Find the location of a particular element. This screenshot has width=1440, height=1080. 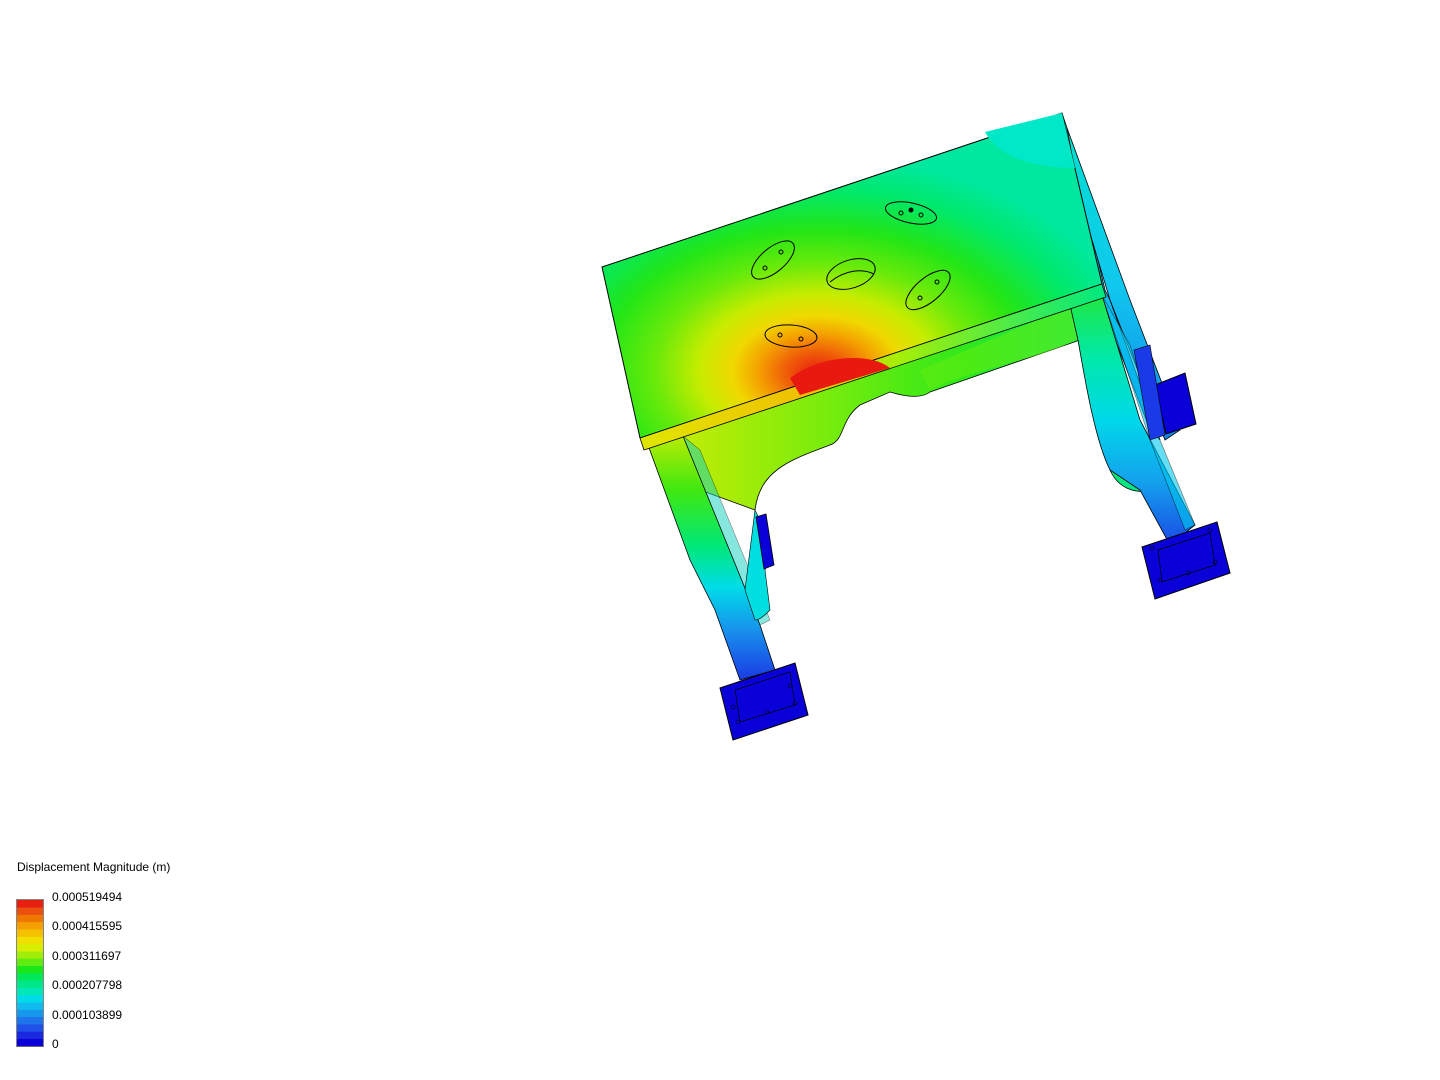

legend-label-4: 0.000415595 is located at coordinates (87, 926).